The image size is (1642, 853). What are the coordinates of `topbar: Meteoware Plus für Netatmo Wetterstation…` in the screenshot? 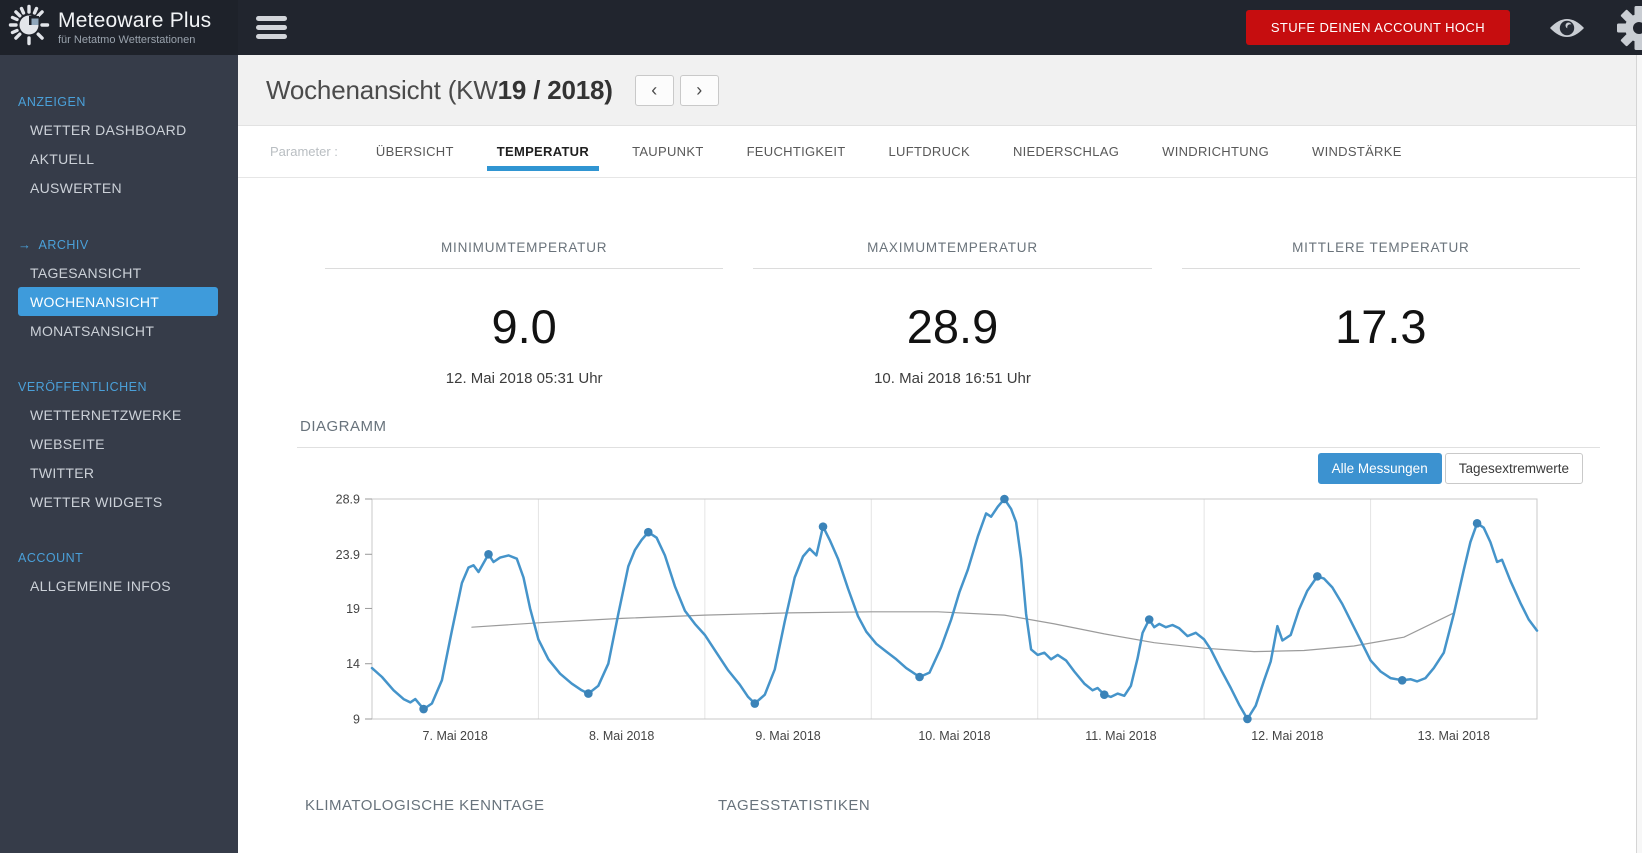 It's located at (821, 27).